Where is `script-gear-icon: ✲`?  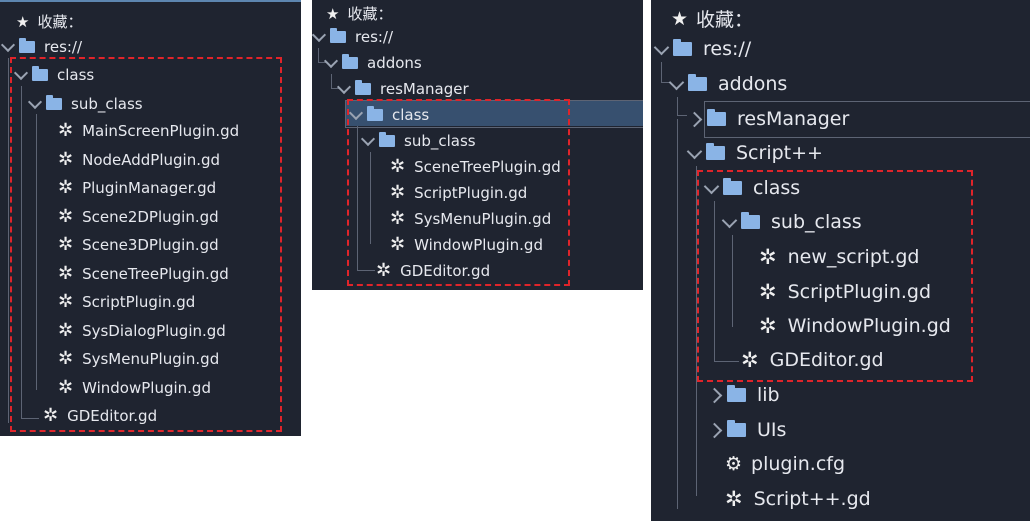 script-gear-icon: ✲ is located at coordinates (734, 498).